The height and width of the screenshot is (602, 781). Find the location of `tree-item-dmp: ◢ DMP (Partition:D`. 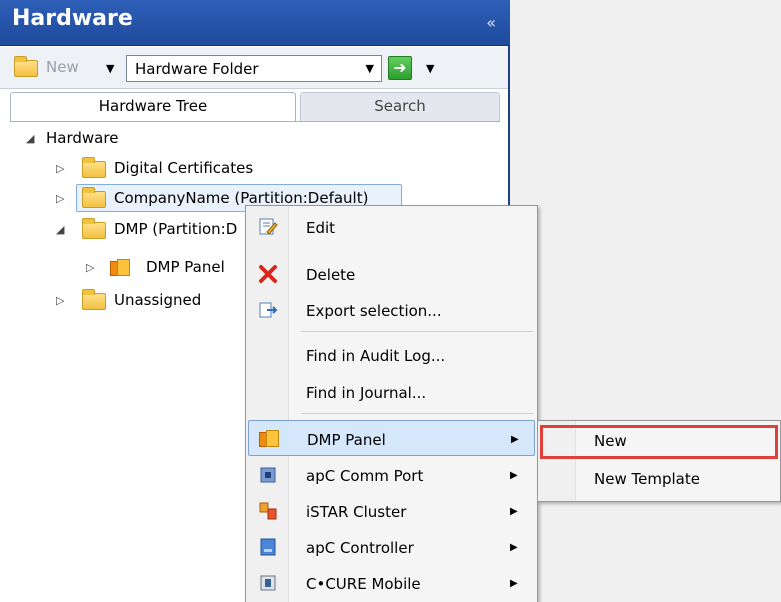

tree-item-dmp: ◢ DMP (Partition:D is located at coordinates (150, 229).